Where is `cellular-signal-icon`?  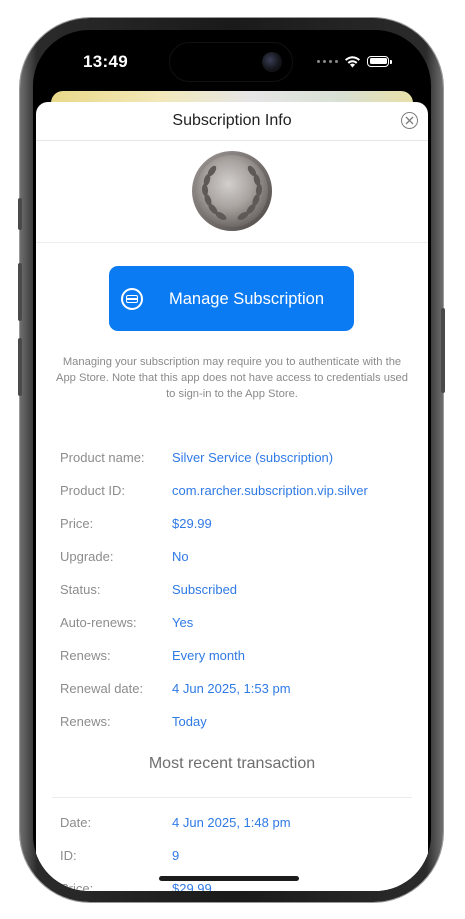 cellular-signal-icon is located at coordinates (327, 61).